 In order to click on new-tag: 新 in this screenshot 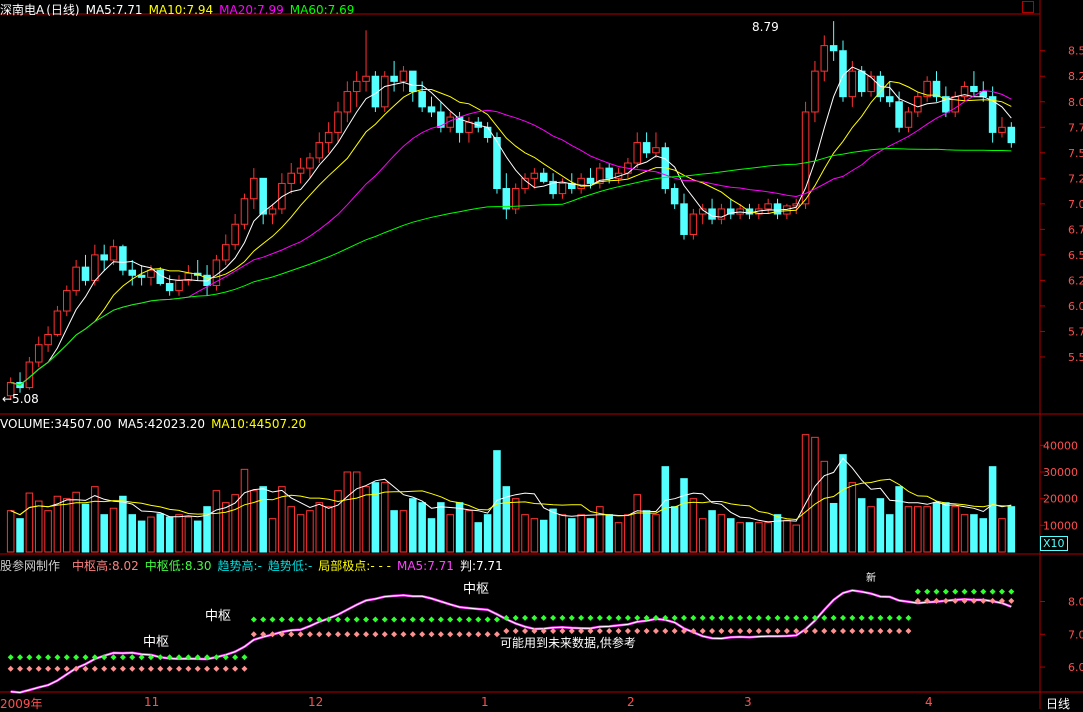, I will do `click(871, 578)`.